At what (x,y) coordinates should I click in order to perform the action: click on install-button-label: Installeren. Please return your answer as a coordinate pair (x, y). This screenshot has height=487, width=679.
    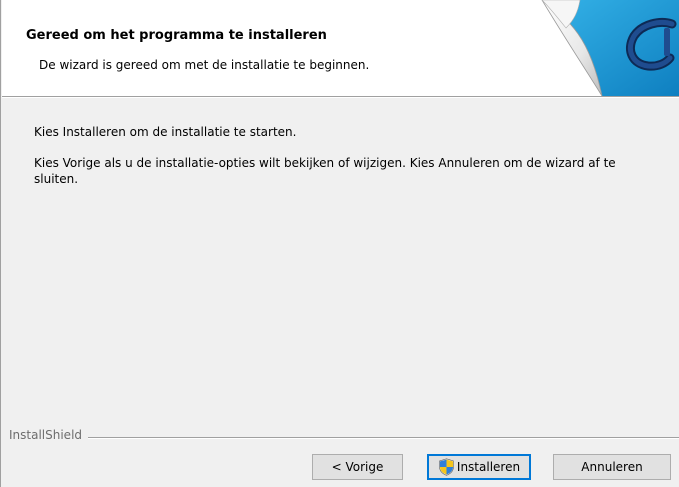
    Looking at the image, I should click on (488, 467).